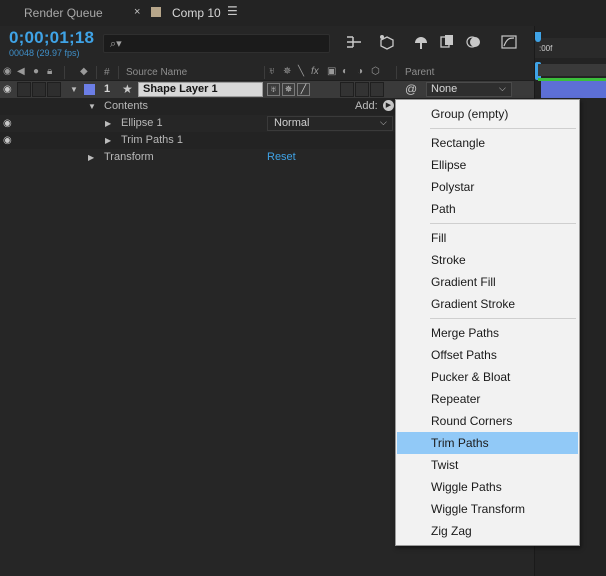 This screenshot has height=576, width=606. I want to click on reset-link: Reset, so click(281, 157).